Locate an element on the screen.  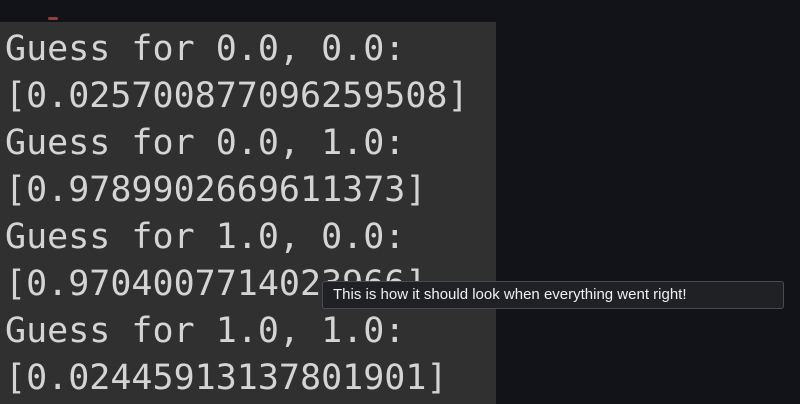
terminal-line: Guess for 1.0, 0.0: is located at coordinates (205, 237).